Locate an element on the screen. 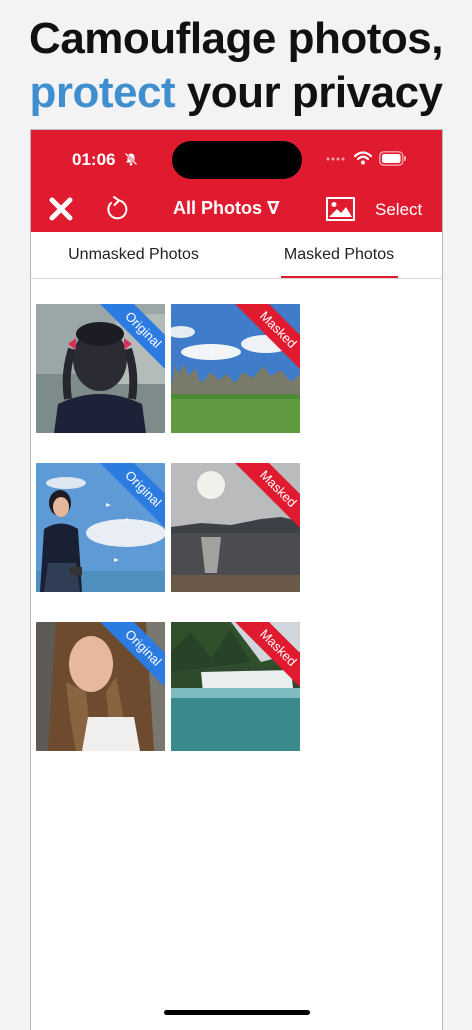 The width and height of the screenshot is (472, 1030). battery-icon is located at coordinates (392, 158).